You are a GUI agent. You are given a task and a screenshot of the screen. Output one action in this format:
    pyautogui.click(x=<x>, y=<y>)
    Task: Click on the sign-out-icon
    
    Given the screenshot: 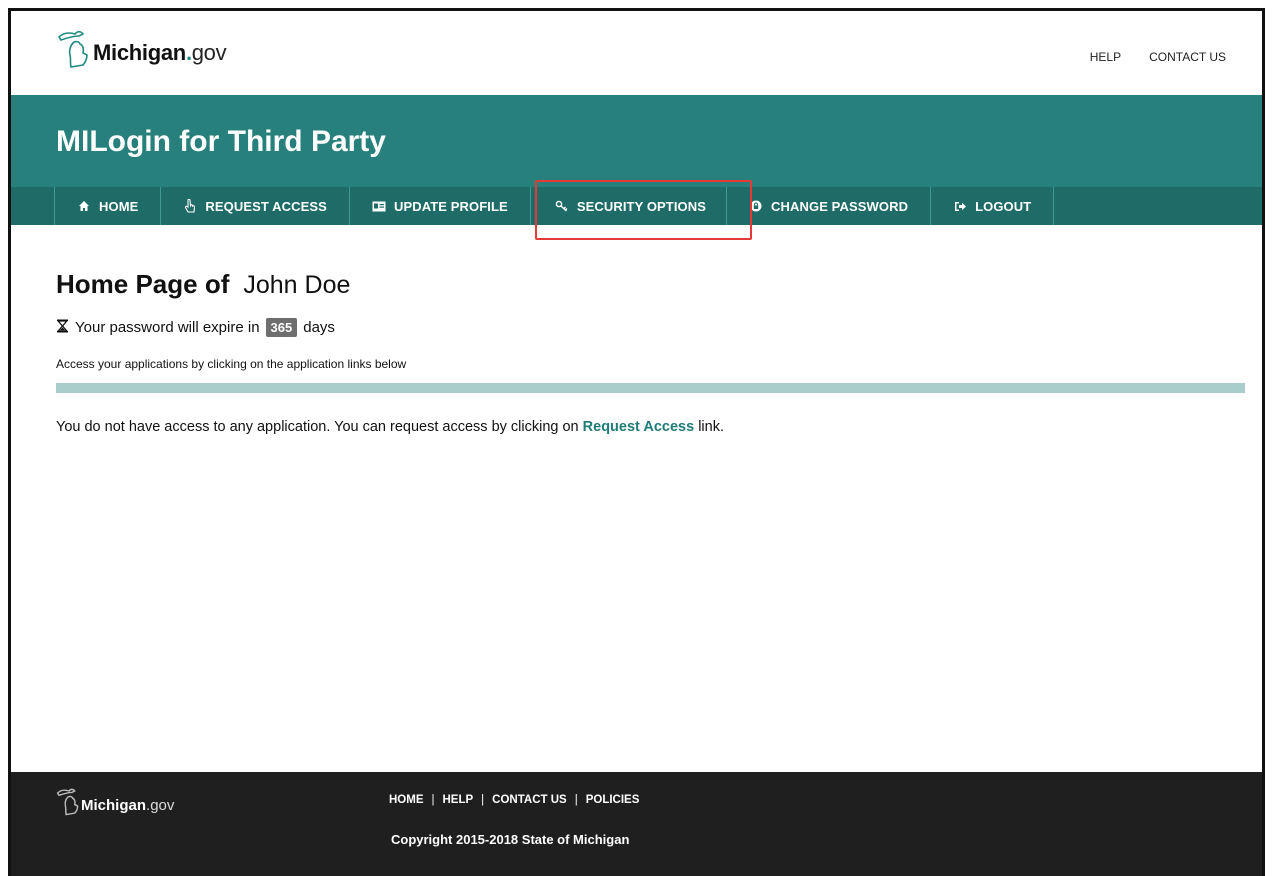 What is the action you would take?
    pyautogui.click(x=960, y=206)
    